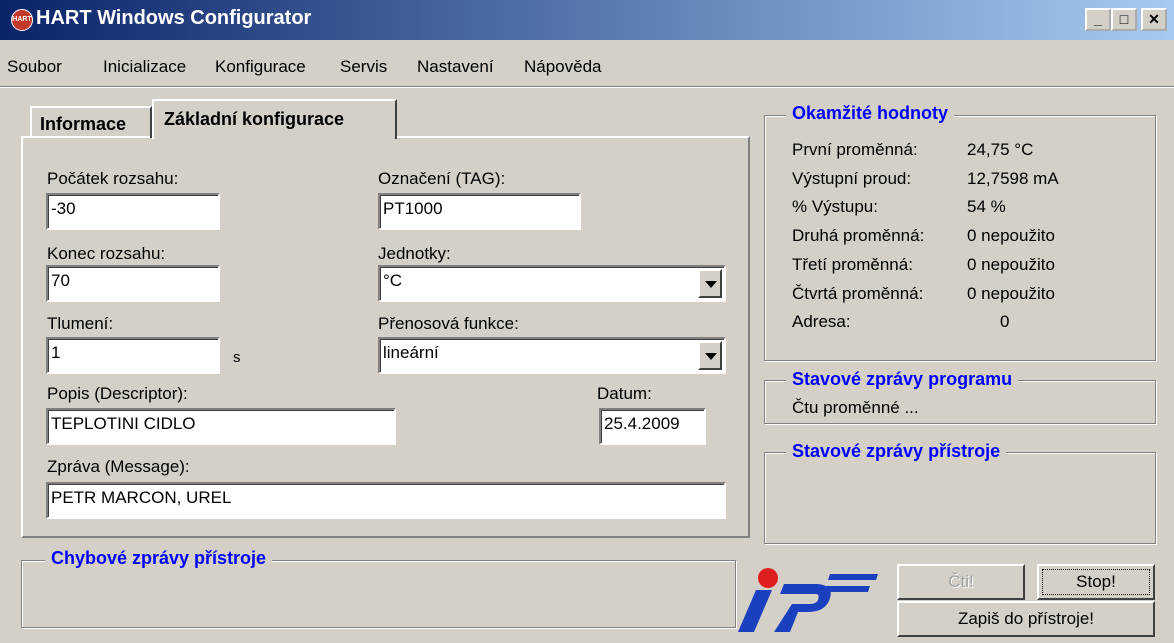  Describe the element at coordinates (393, 280) in the screenshot. I see `units-select-value: °C` at that location.